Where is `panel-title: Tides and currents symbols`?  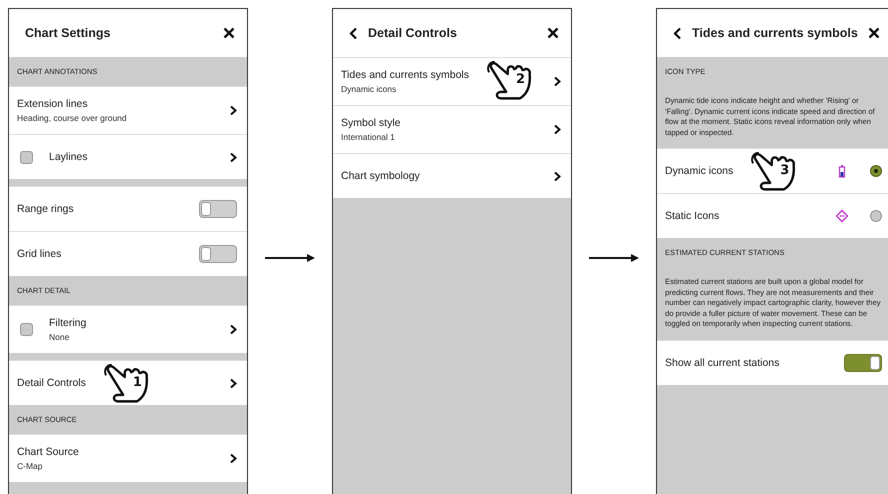 panel-title: Tides and currents symbols is located at coordinates (775, 33).